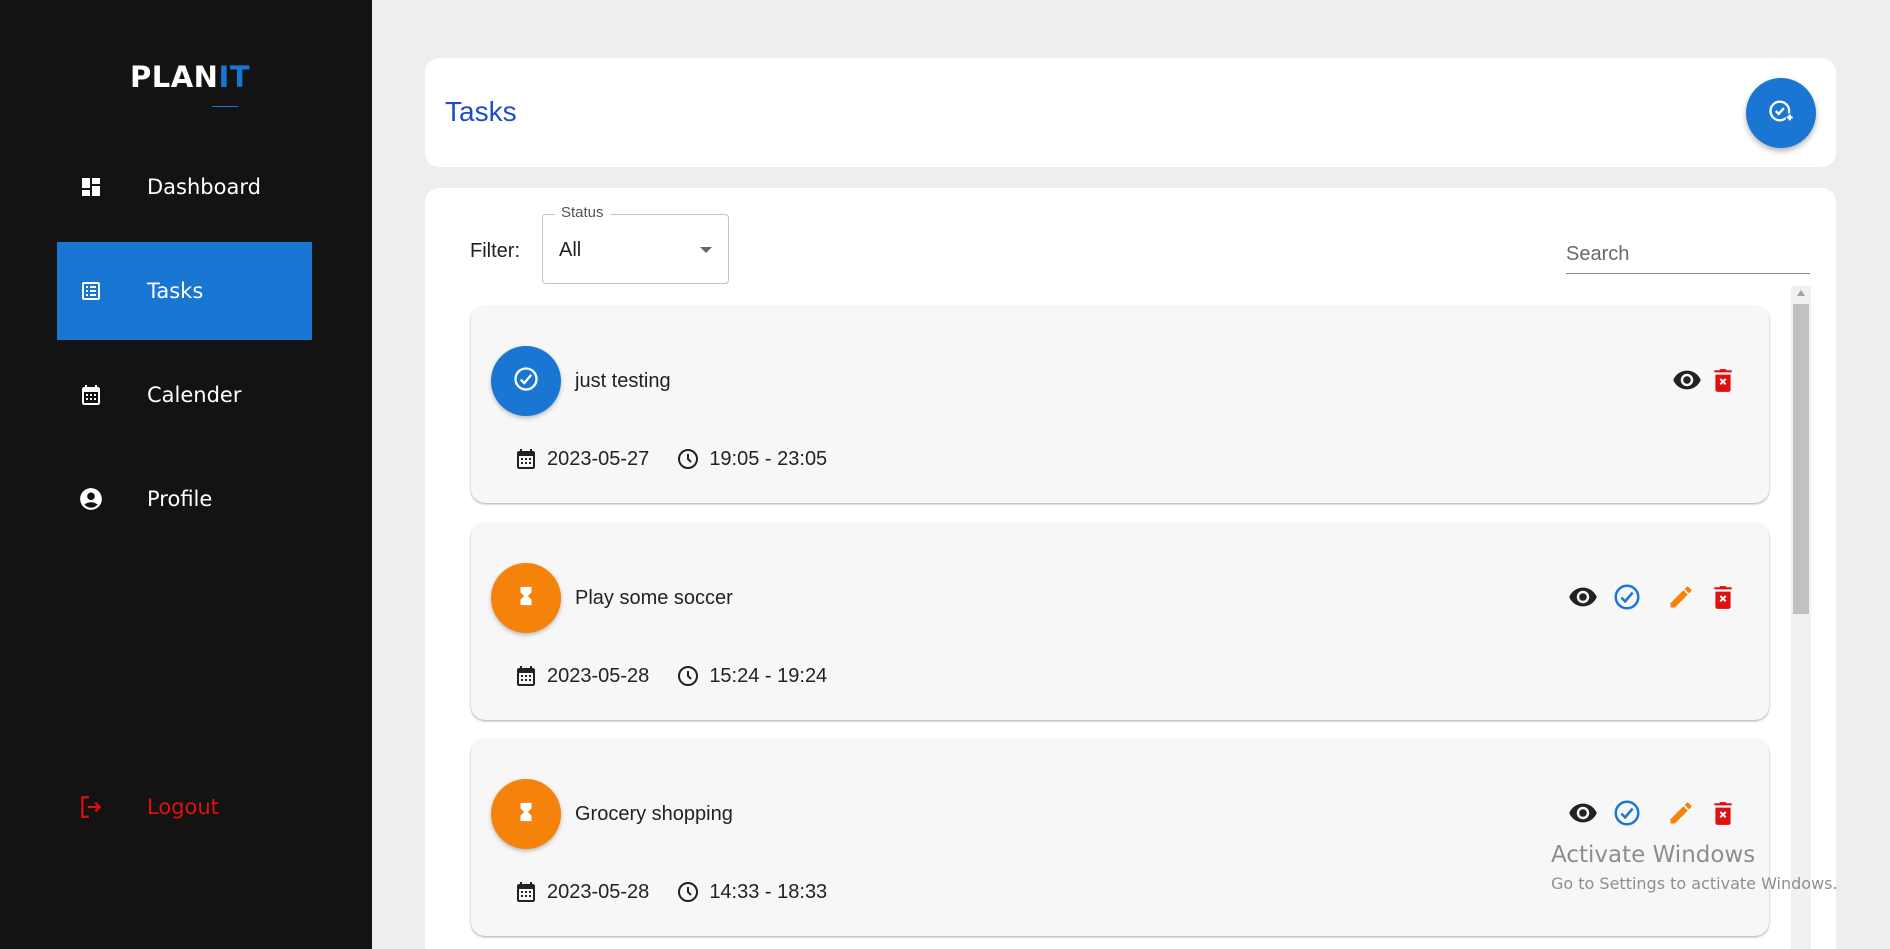 The image size is (1890, 949). I want to click on search-input, so click(1688, 255).